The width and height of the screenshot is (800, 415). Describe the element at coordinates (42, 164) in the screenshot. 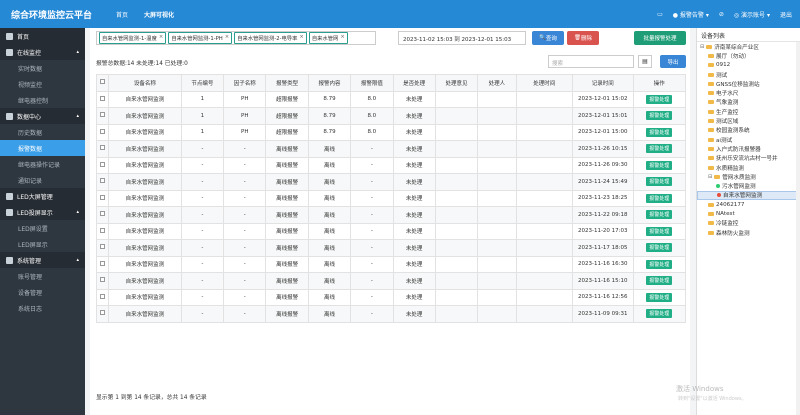

I see `sidebar-item-8: 继电器操作记录` at that location.